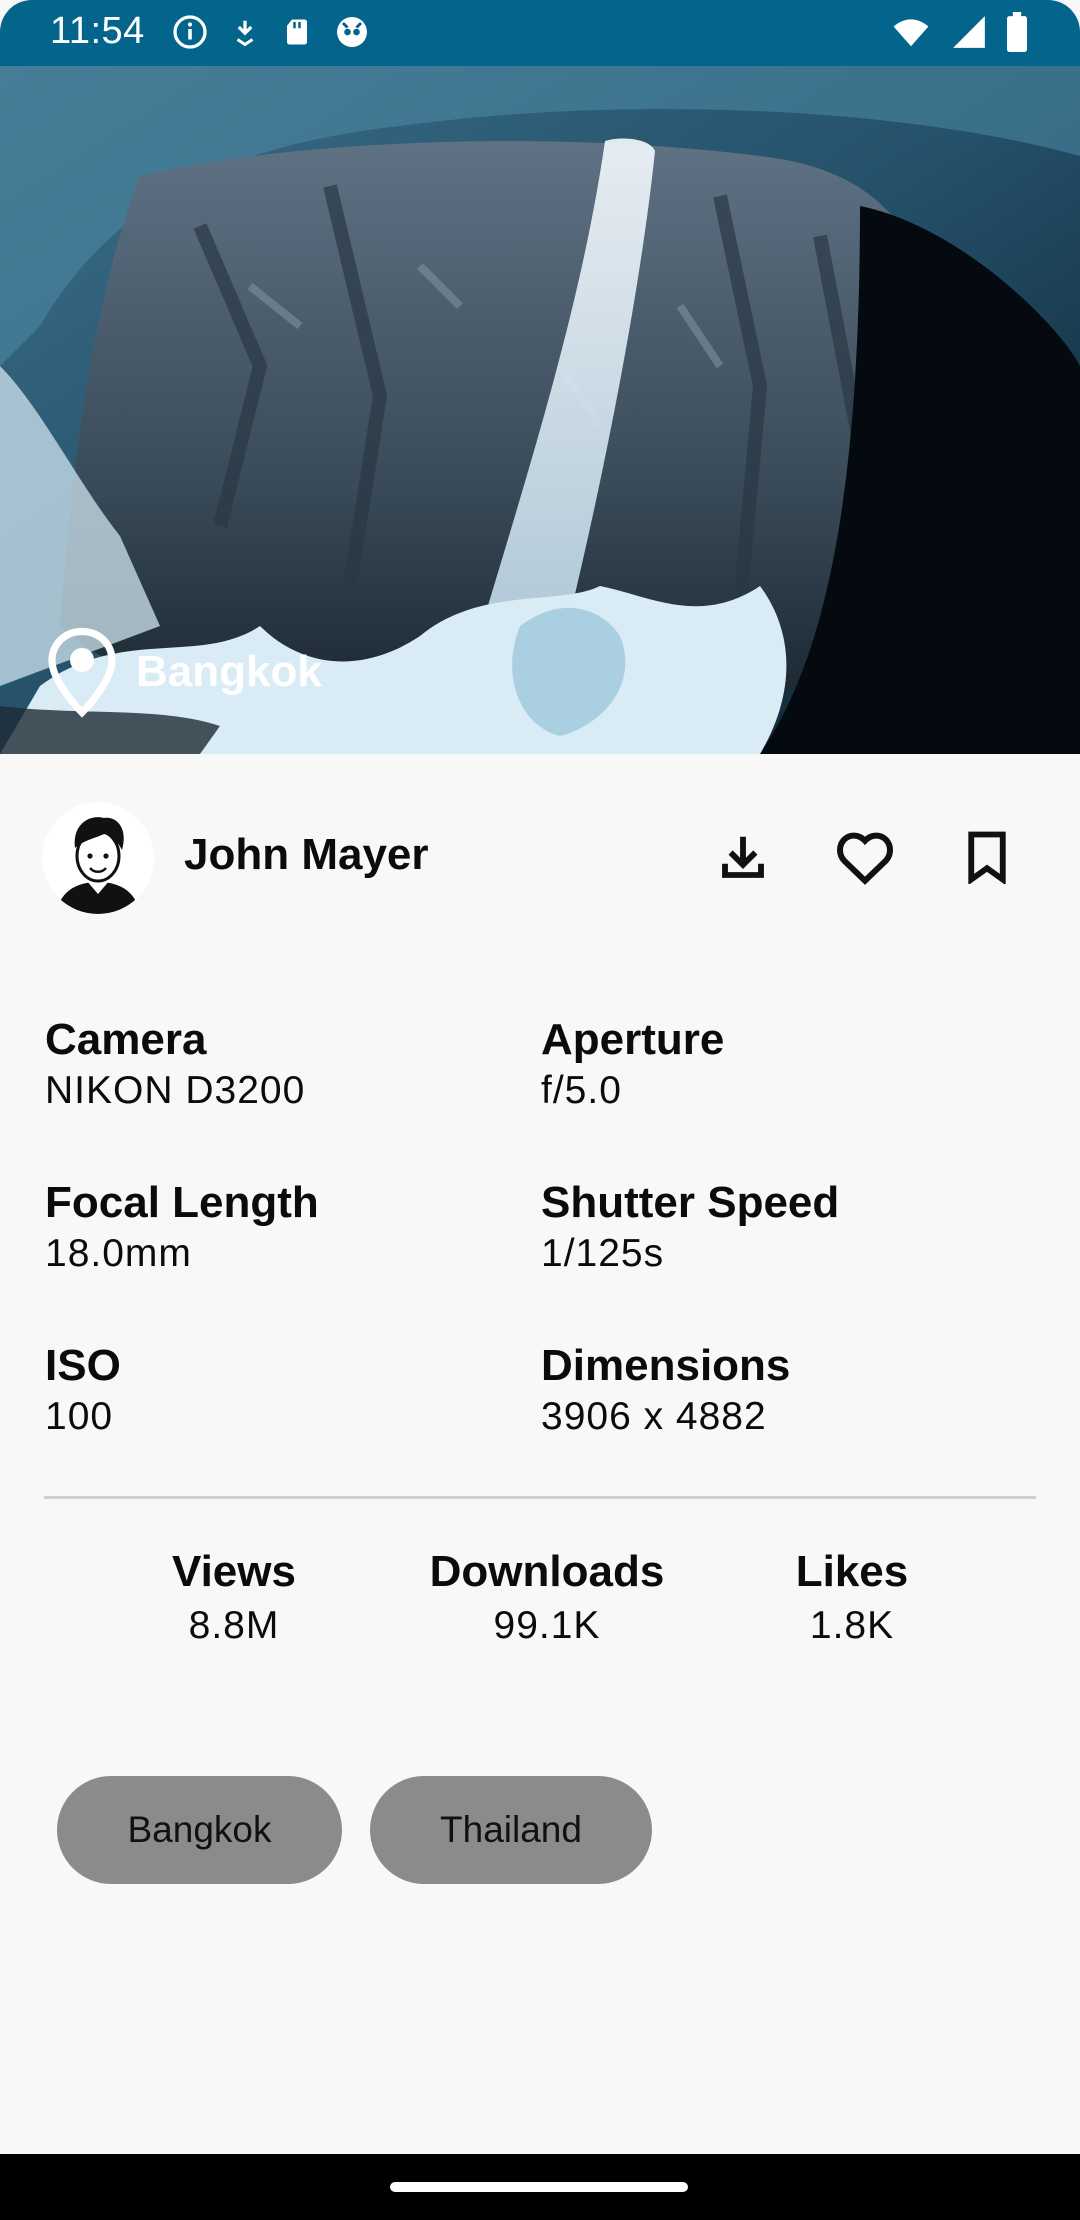 This screenshot has width=1080, height=2220. What do you see at coordinates (852, 1571) in the screenshot?
I see `stat-label: Likes` at bounding box center [852, 1571].